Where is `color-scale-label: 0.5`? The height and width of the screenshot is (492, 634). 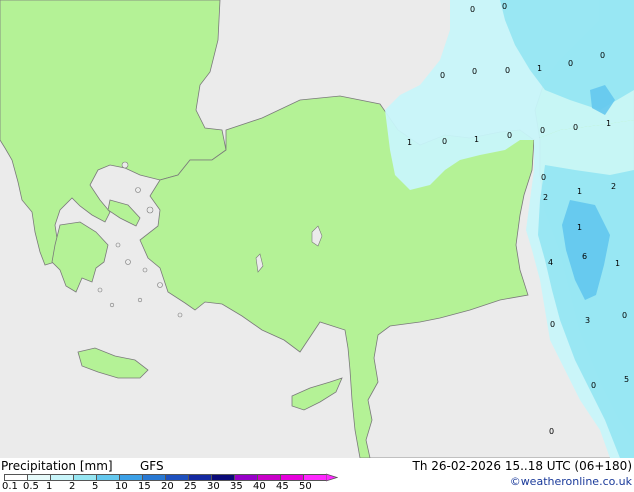 color-scale-label: 0.5 is located at coordinates (31, 486).